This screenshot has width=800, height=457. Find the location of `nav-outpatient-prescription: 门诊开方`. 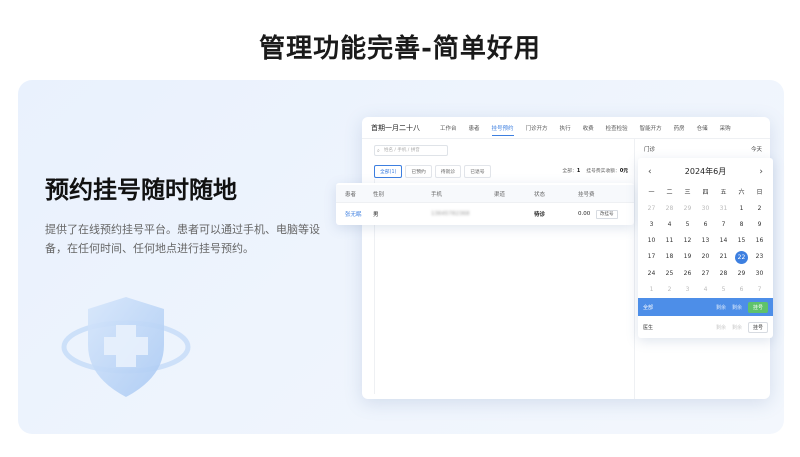

nav-outpatient-prescription: 门诊开方 is located at coordinates (537, 128).